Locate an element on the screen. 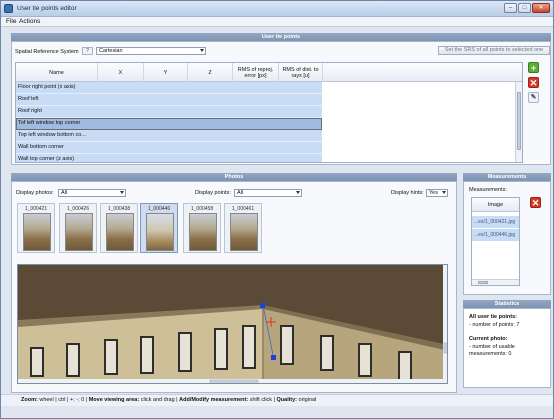 The width and height of the screenshot is (554, 419). status-add-label: Add/Modify measurement: is located at coordinates (214, 400).